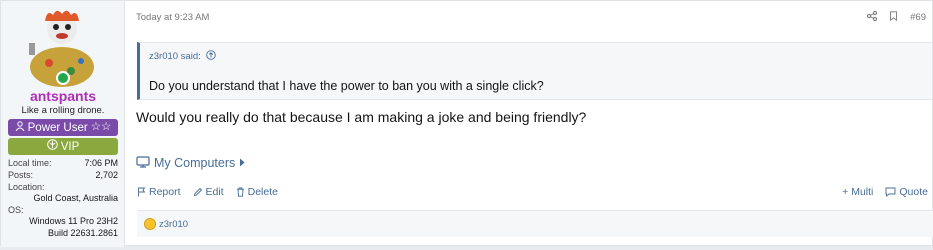 The width and height of the screenshot is (933, 250). I want to click on quote-icon, so click(890, 192).